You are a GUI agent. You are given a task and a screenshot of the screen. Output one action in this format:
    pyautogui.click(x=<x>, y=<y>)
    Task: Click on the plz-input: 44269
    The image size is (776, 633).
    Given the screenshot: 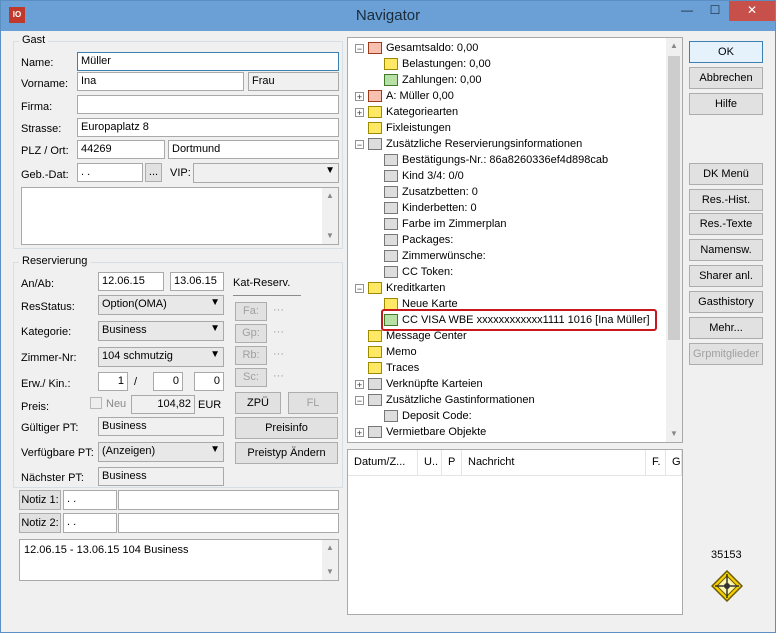 What is the action you would take?
    pyautogui.click(x=121, y=149)
    